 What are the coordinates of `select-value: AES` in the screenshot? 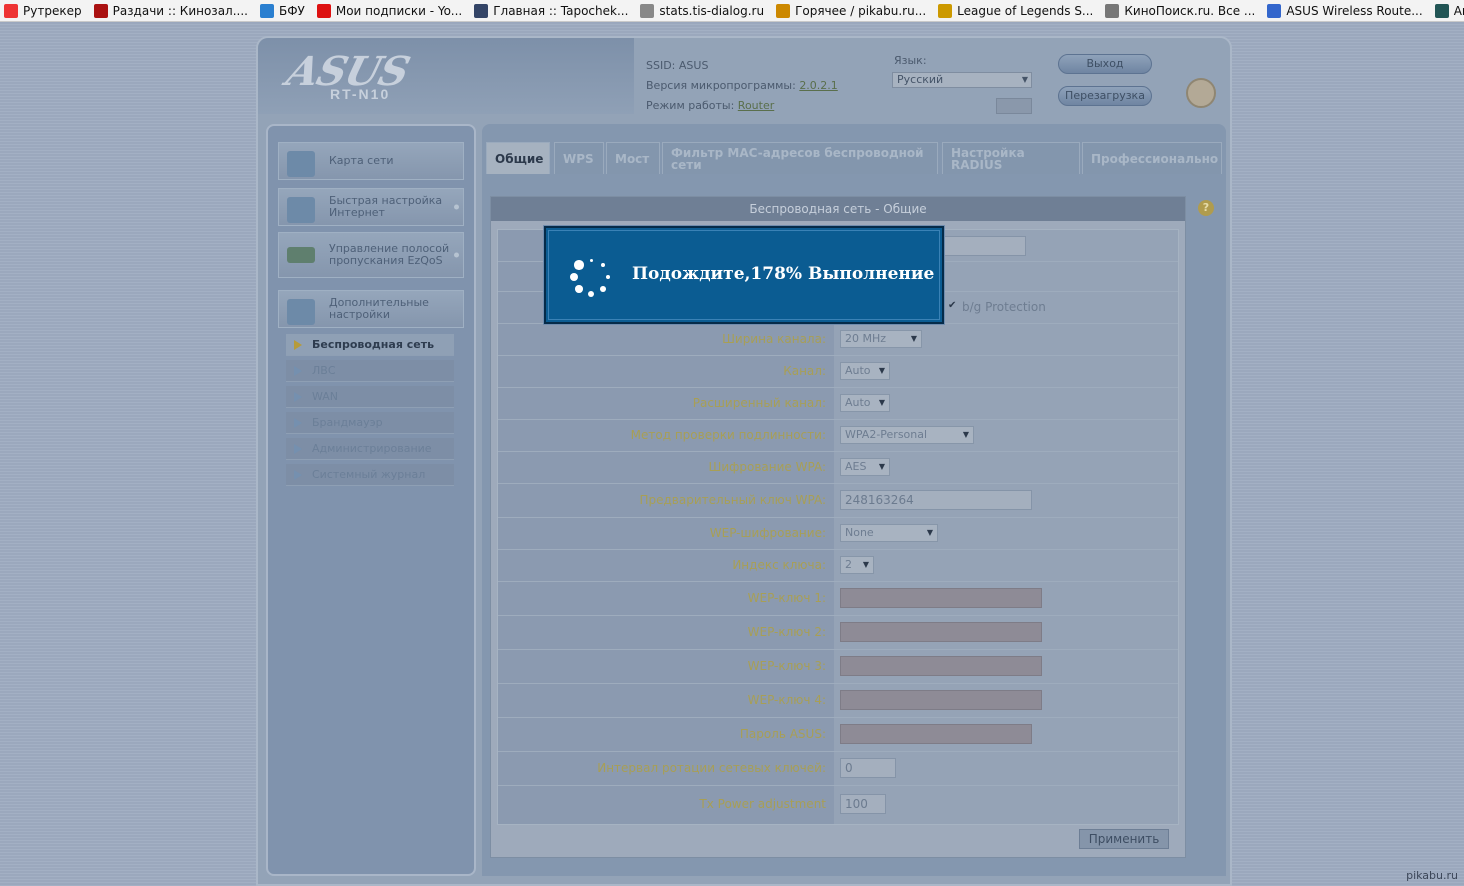 It's located at (856, 466).